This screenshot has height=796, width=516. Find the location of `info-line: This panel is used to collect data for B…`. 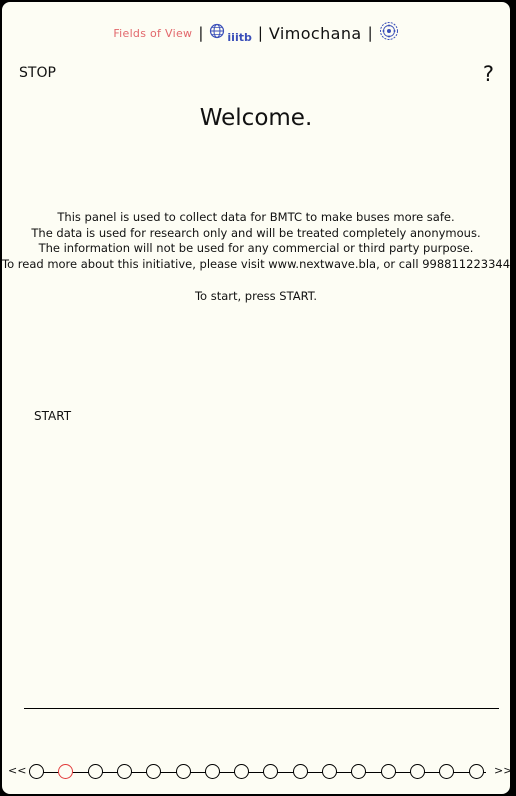

info-line: This panel is used to collect data for B… is located at coordinates (256, 217).